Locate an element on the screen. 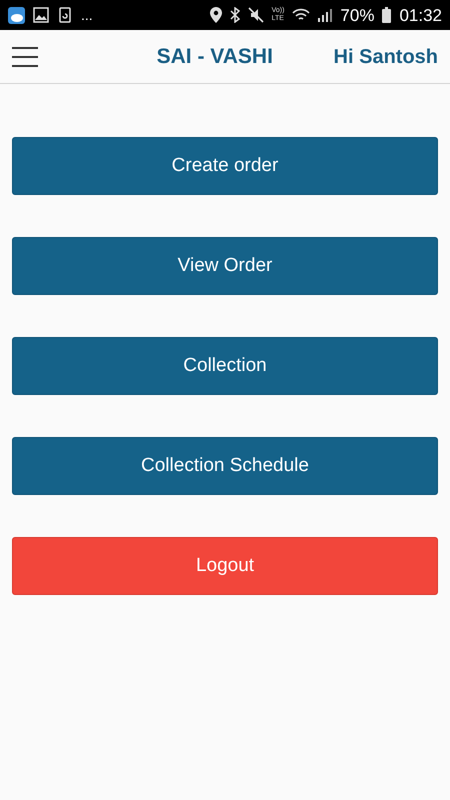  mute-icon is located at coordinates (256, 15).